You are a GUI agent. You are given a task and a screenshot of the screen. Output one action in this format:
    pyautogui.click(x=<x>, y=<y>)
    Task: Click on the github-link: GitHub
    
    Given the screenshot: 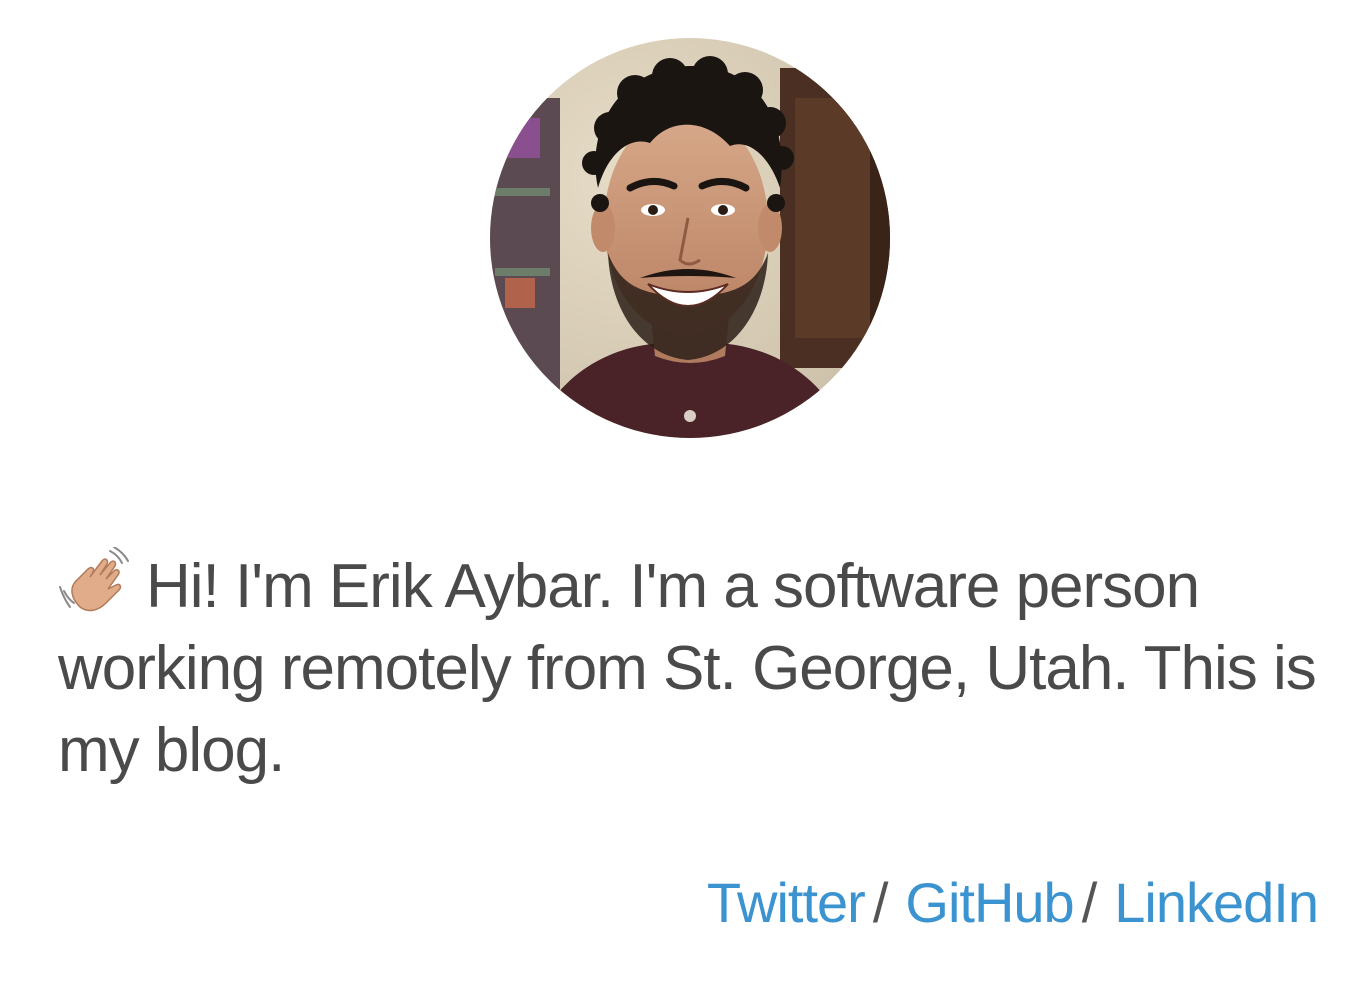 What is the action you would take?
    pyautogui.click(x=989, y=902)
    